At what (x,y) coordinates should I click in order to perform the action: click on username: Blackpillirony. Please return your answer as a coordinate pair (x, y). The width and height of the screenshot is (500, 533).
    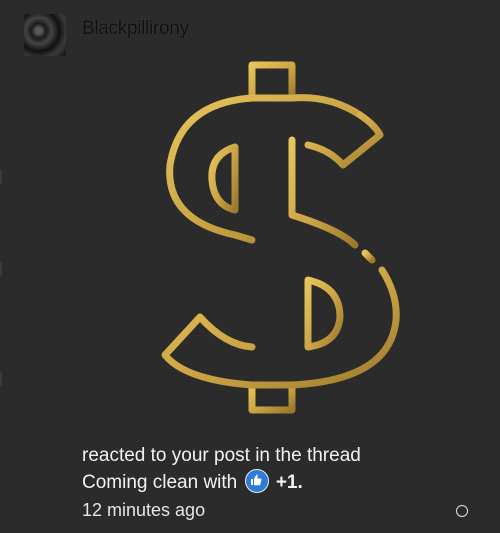
    Looking at the image, I should click on (135, 29).